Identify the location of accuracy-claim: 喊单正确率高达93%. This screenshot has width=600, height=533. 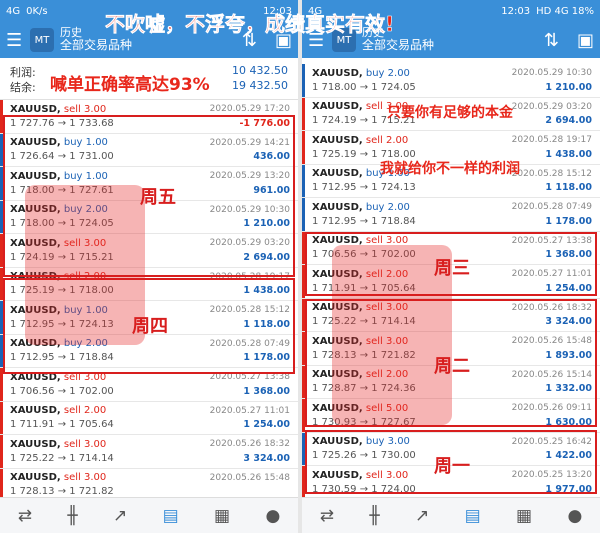
(130, 85).